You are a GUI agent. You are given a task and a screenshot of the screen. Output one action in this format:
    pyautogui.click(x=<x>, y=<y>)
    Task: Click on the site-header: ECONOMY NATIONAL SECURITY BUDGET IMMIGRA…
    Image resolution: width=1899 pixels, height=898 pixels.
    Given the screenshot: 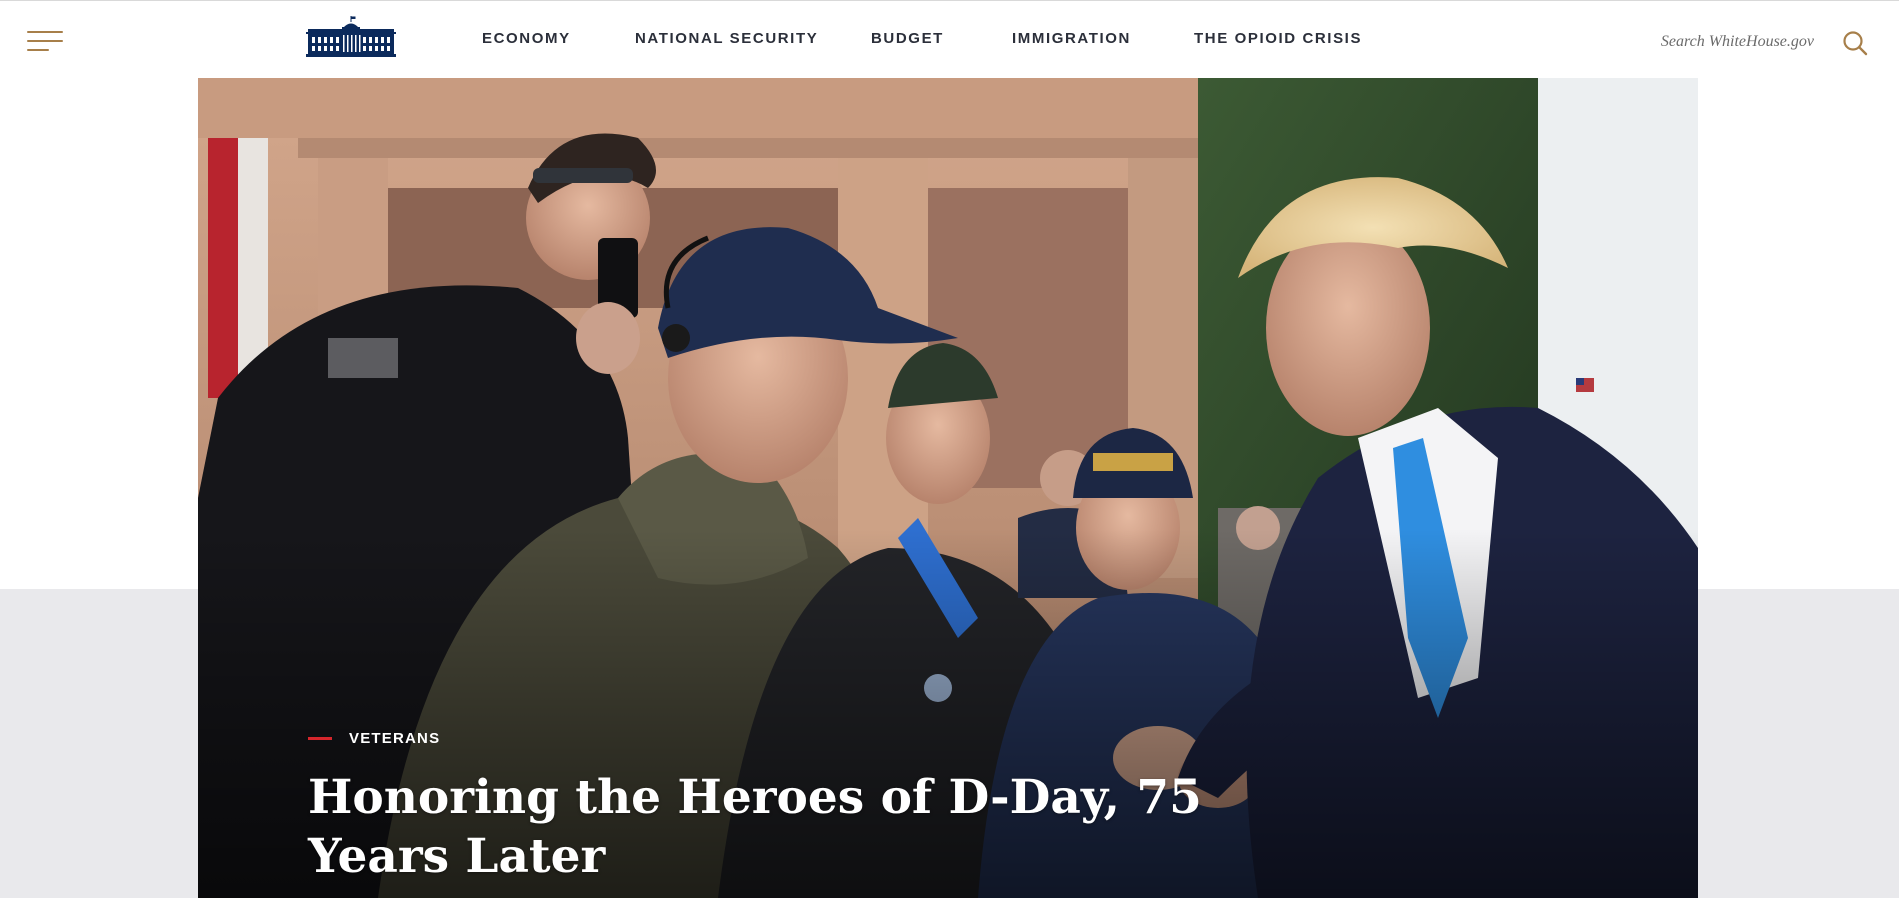 What is the action you would take?
    pyautogui.click(x=949, y=39)
    